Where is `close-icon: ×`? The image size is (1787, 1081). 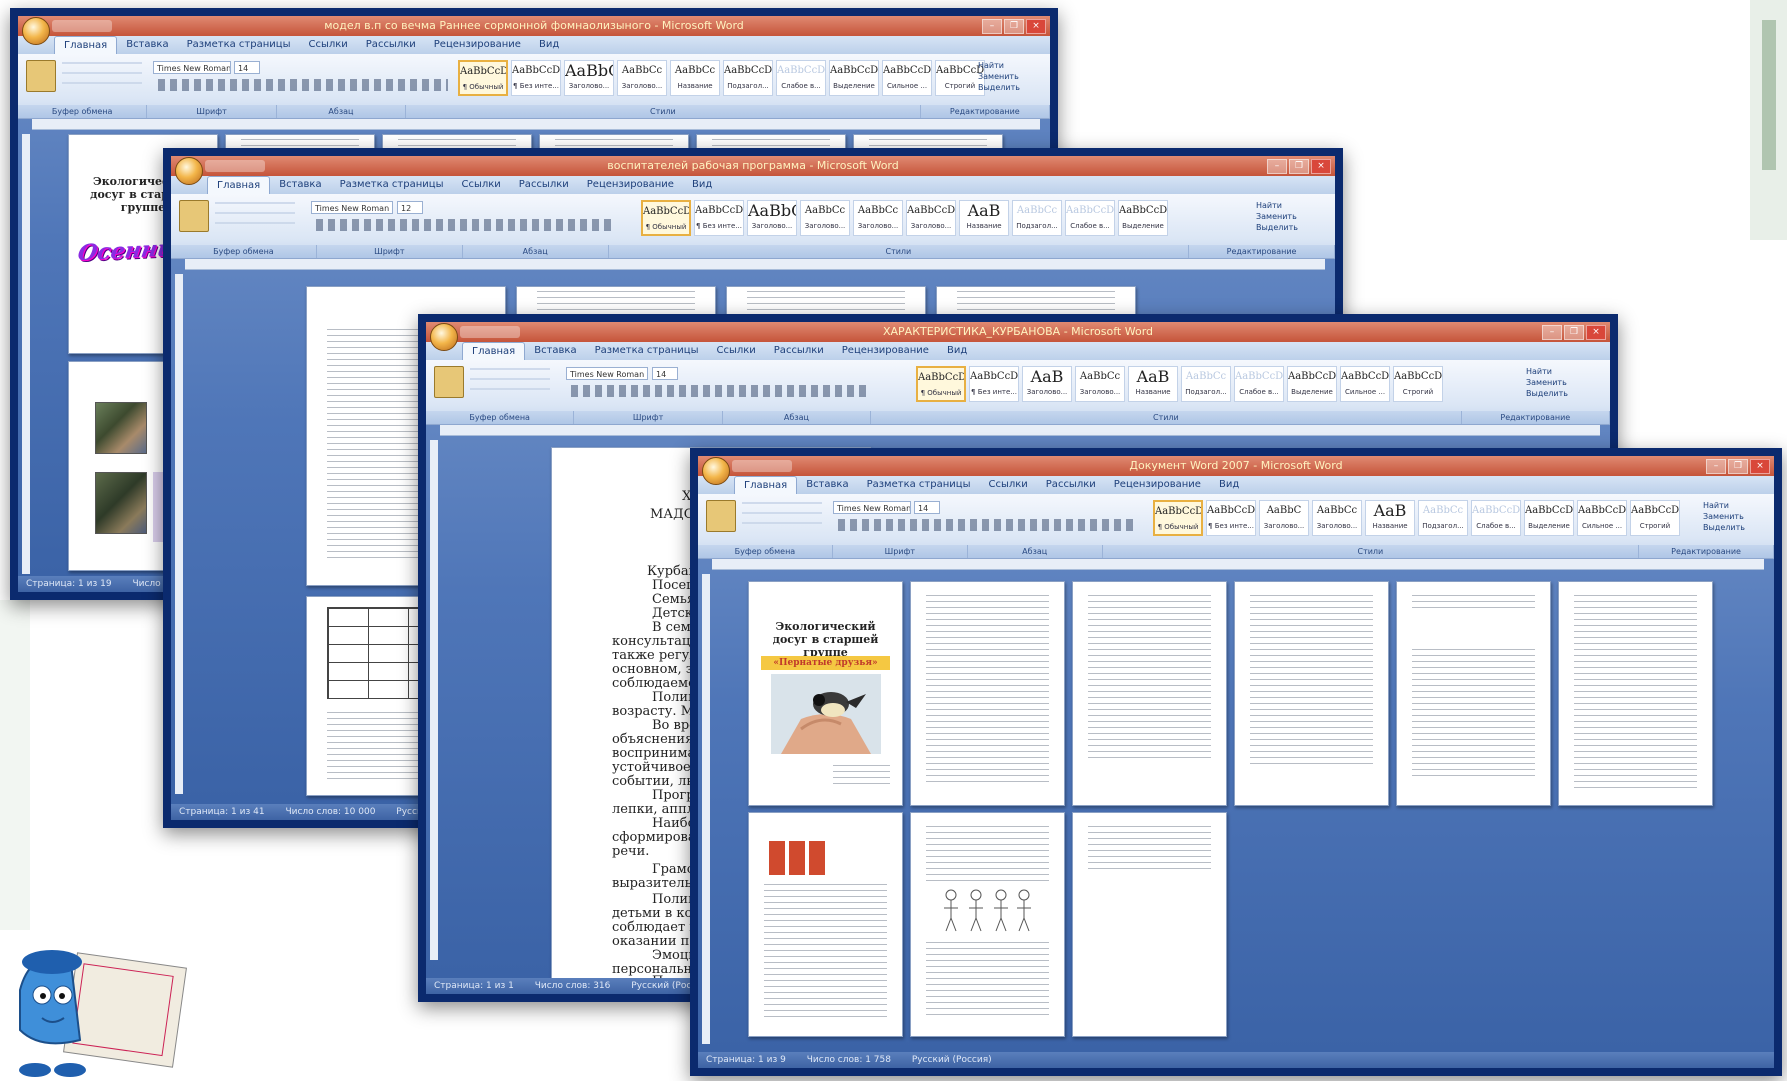
close-icon: × is located at coordinates (1321, 166).